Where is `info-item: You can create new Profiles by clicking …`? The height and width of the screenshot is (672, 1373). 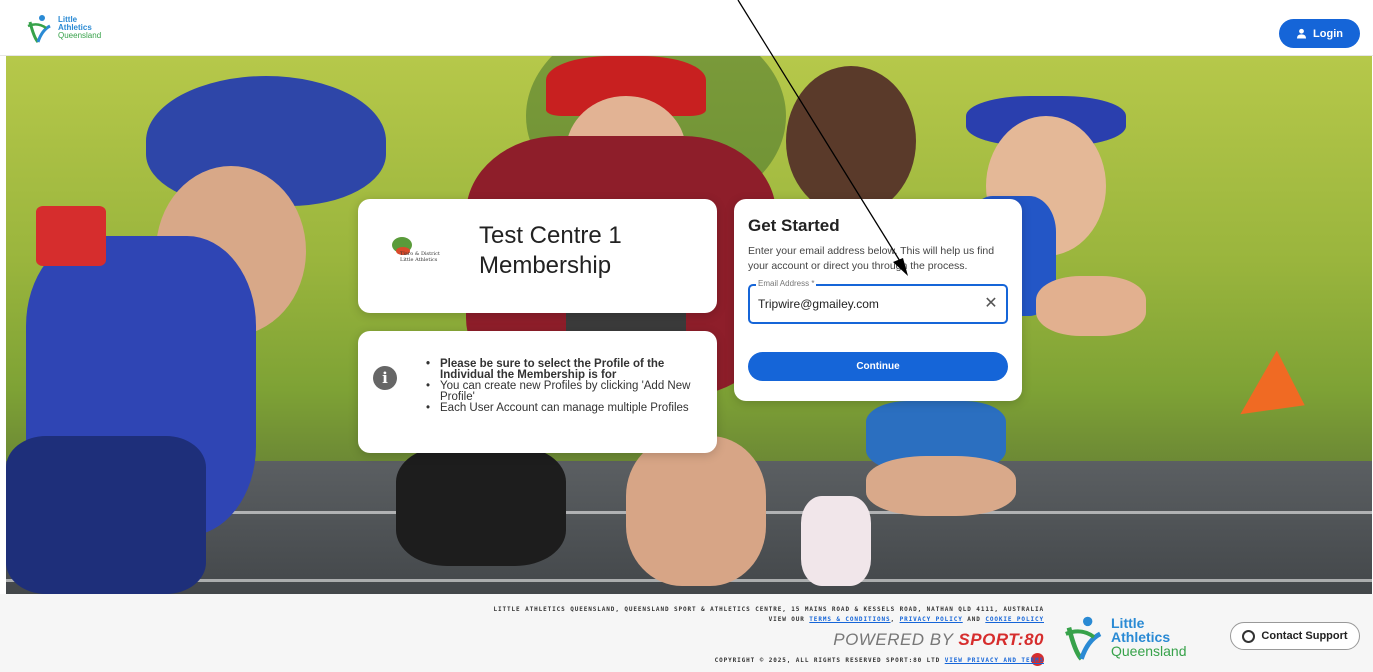
info-item: You can create new Profiles by clicking … is located at coordinates (568, 391).